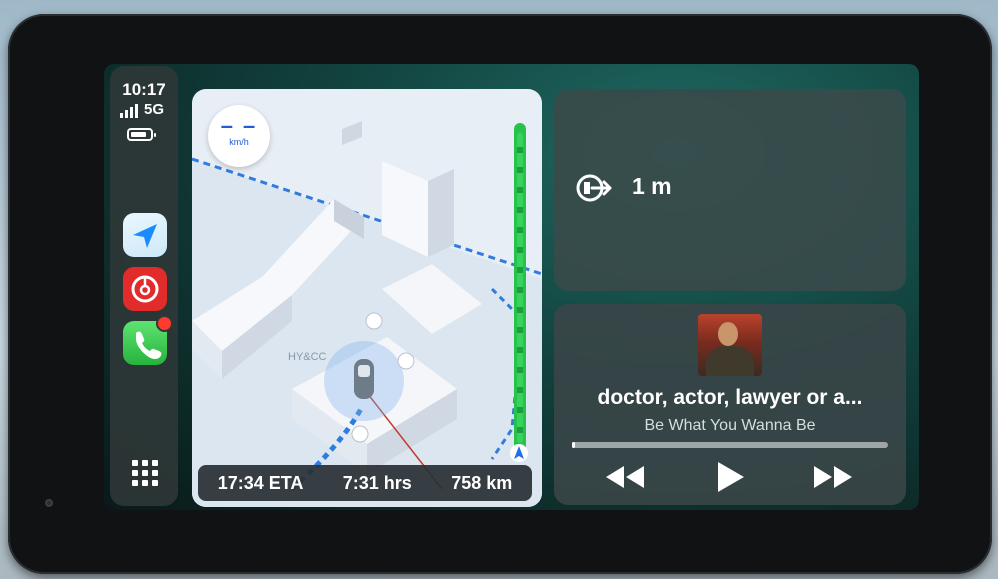 This screenshot has width=998, height=579. Describe the element at coordinates (239, 125) in the screenshot. I see `speed-value: – –` at that location.